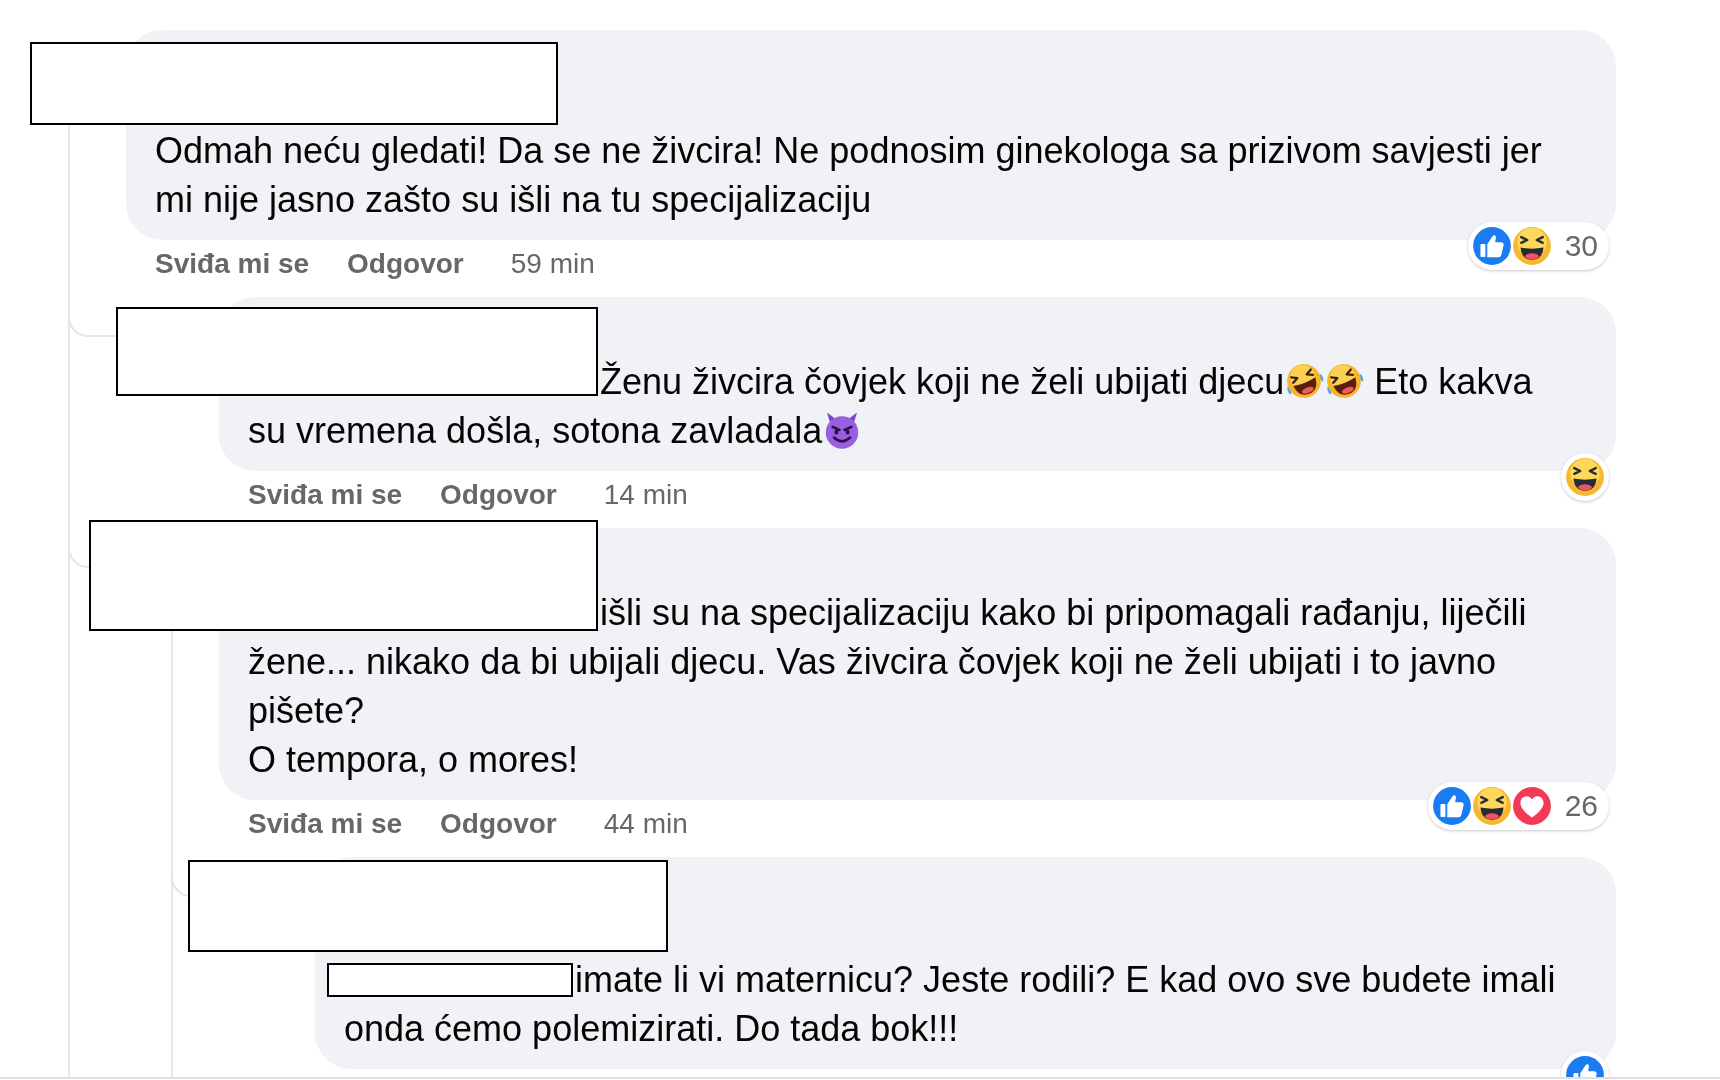 This screenshot has width=1720, height=1080. I want to click on timestamp-link: 44 min, so click(645, 824).